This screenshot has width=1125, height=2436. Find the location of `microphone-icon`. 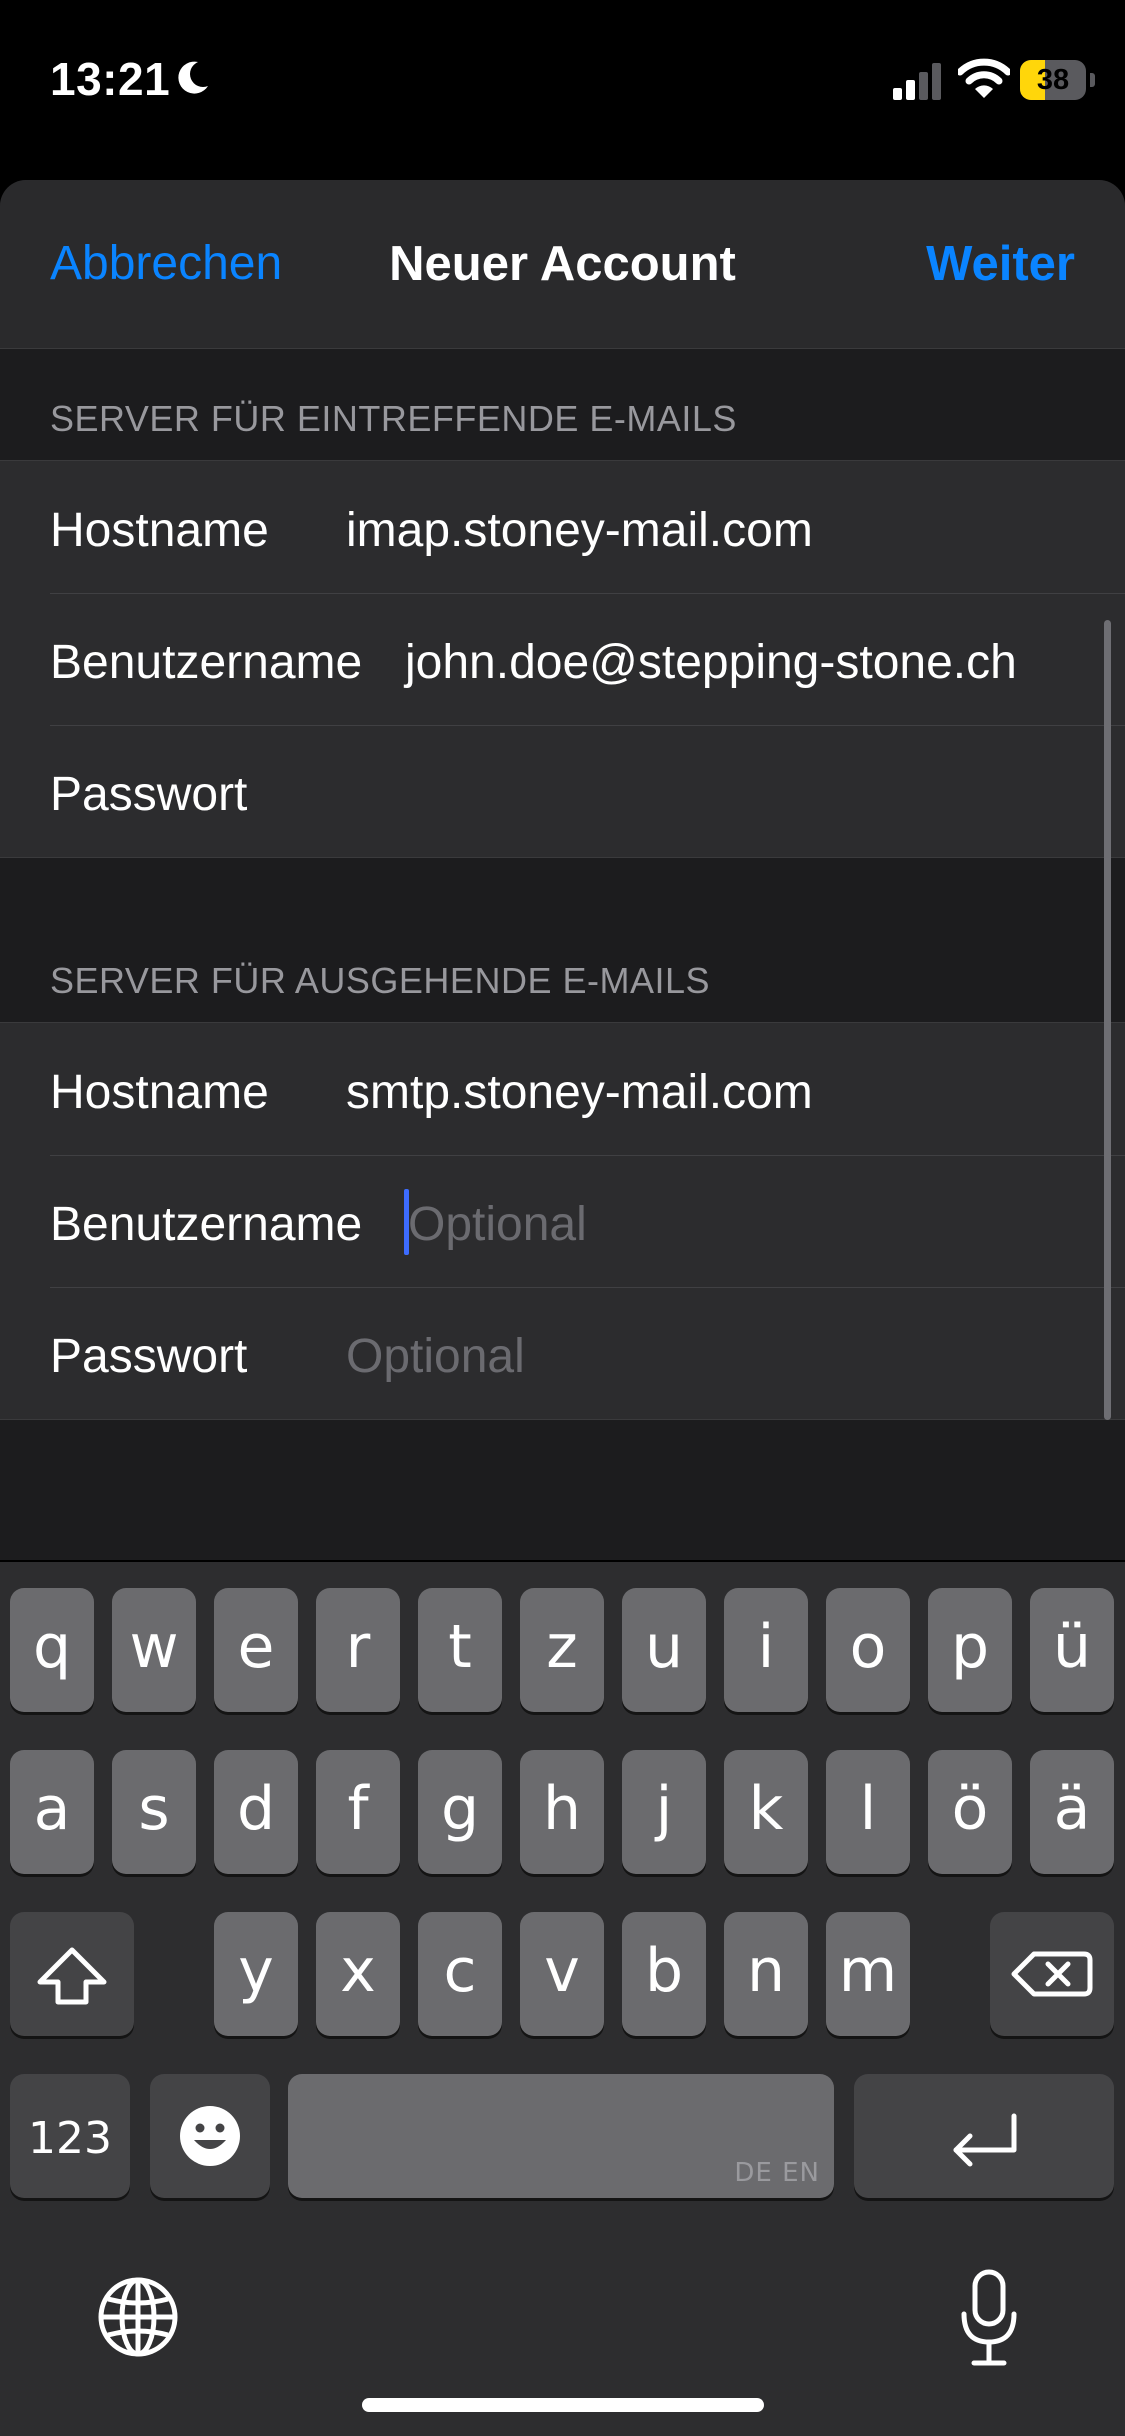

microphone-icon is located at coordinates (989, 2318).